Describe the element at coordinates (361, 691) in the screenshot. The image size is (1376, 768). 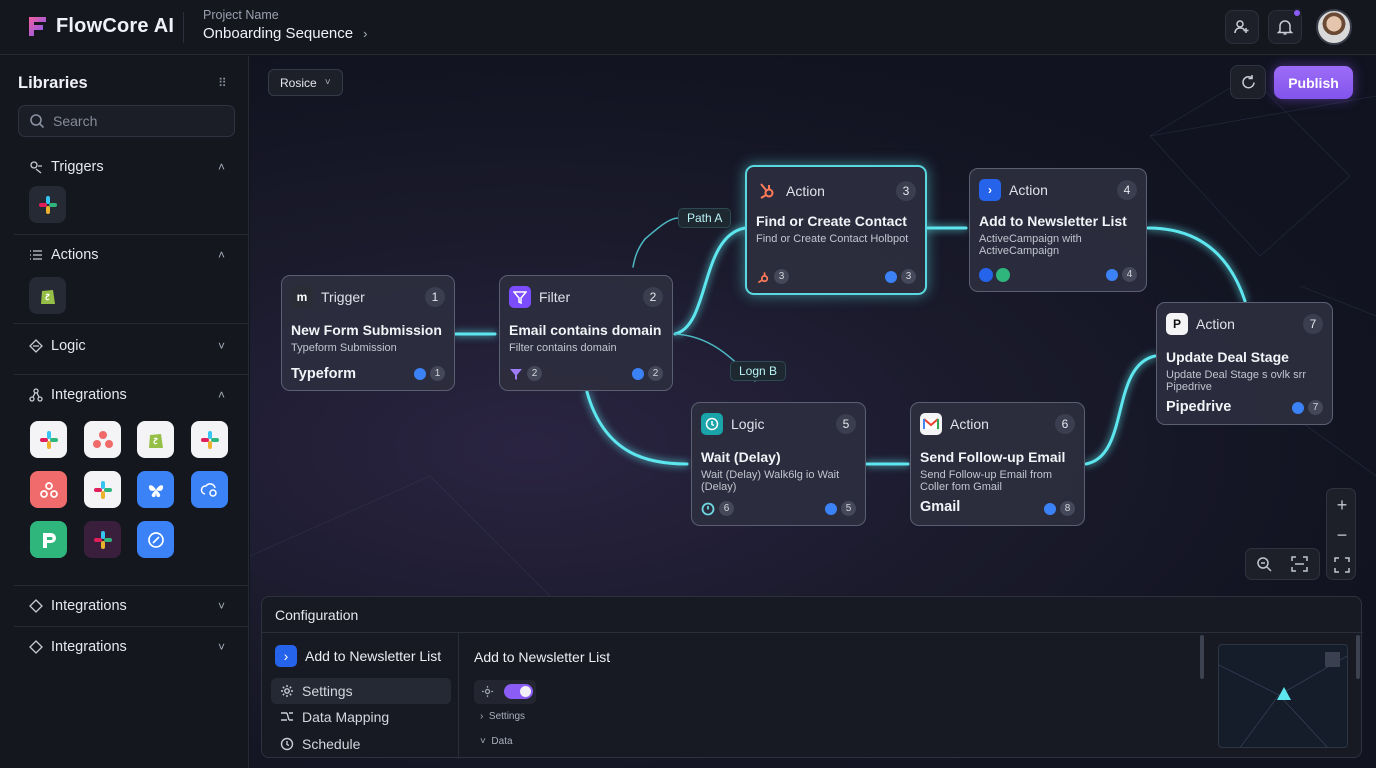
I see `config-nav-settings: Settings` at that location.